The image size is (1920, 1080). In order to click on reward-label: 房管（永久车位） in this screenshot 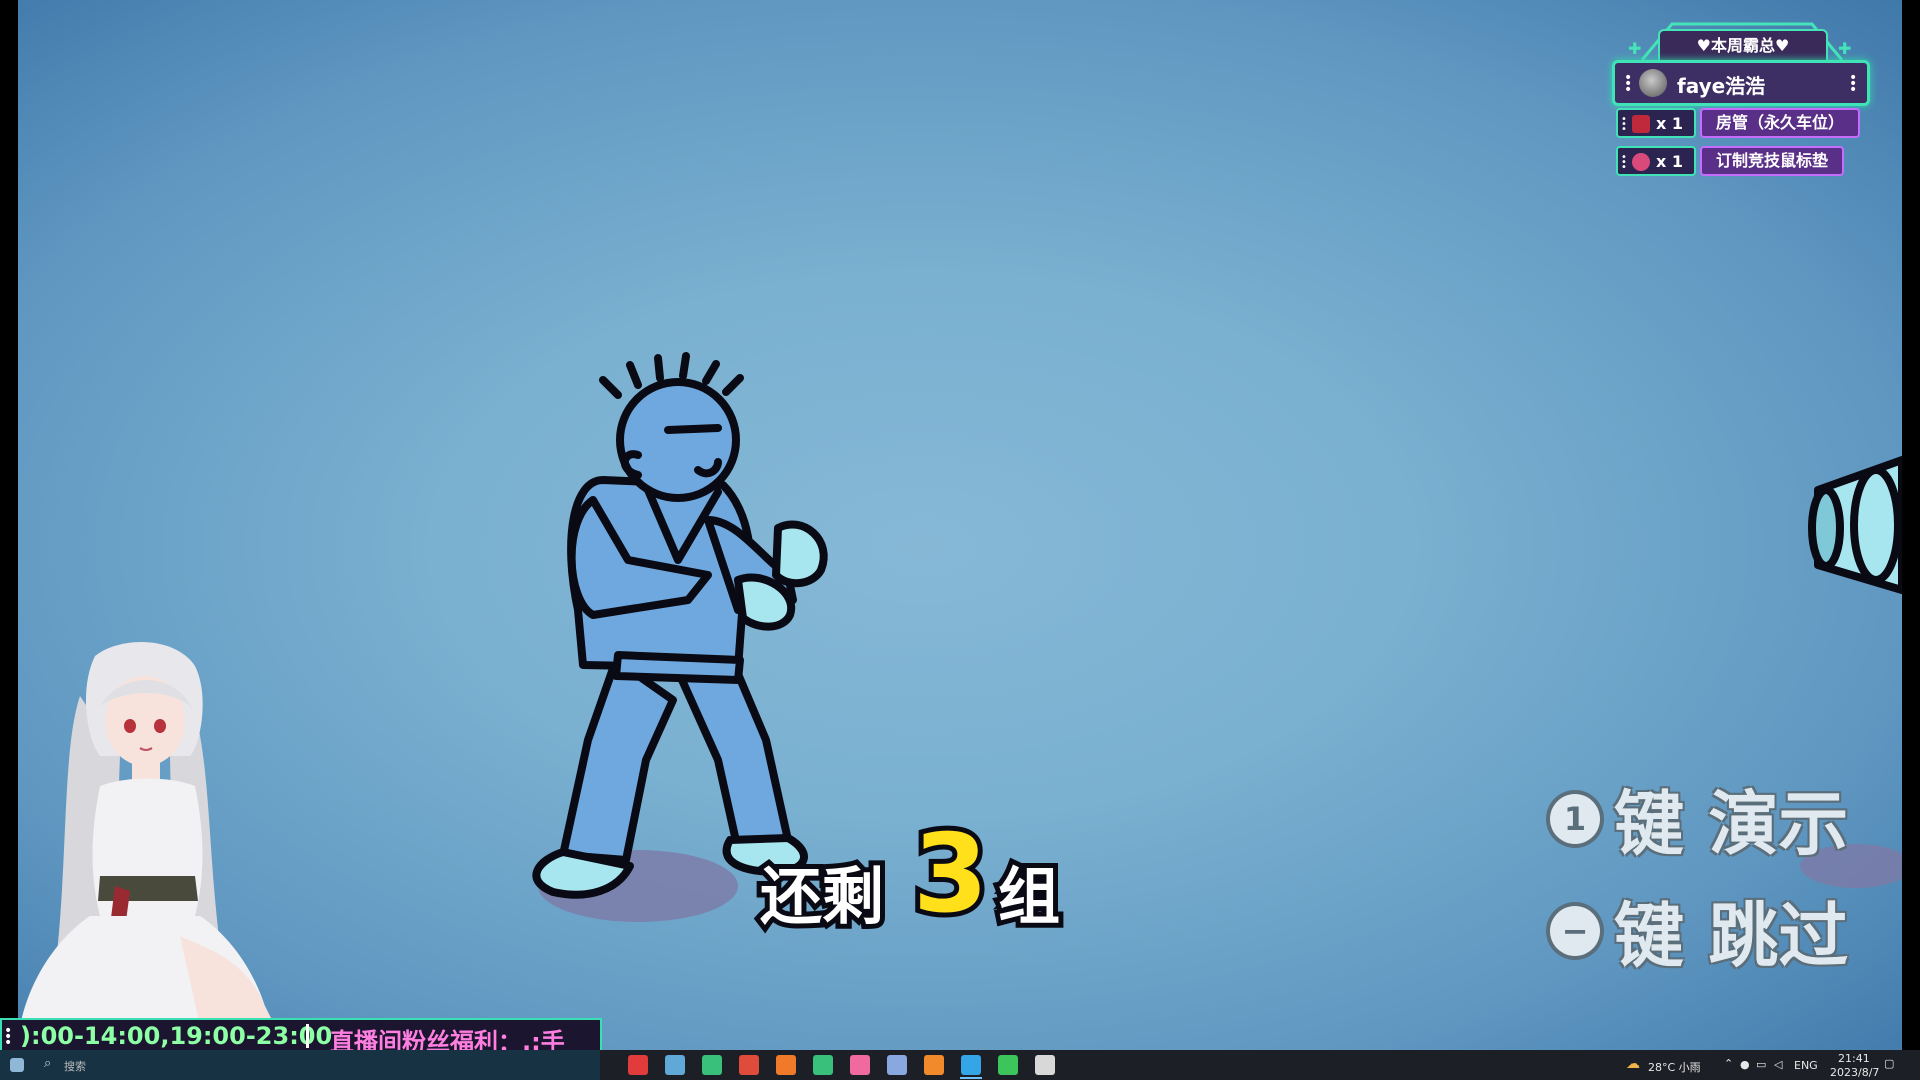, I will do `click(1780, 123)`.